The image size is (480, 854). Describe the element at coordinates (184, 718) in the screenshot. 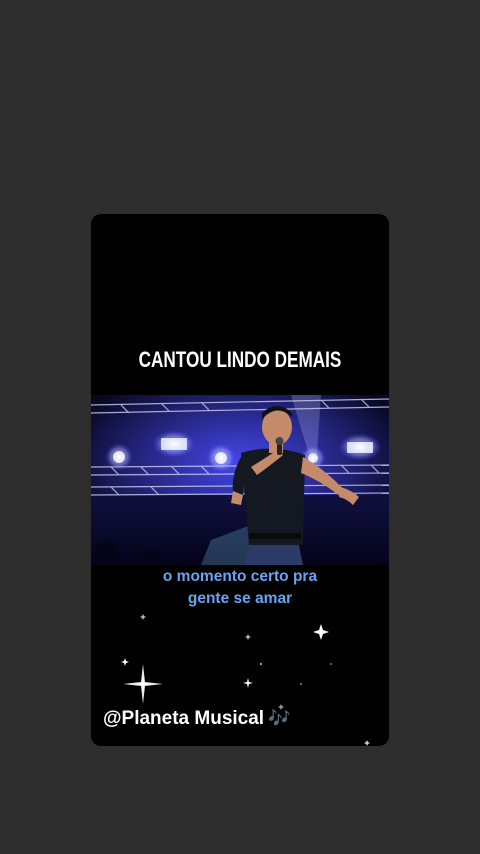

I see `handle-text: @Planeta Musical` at that location.